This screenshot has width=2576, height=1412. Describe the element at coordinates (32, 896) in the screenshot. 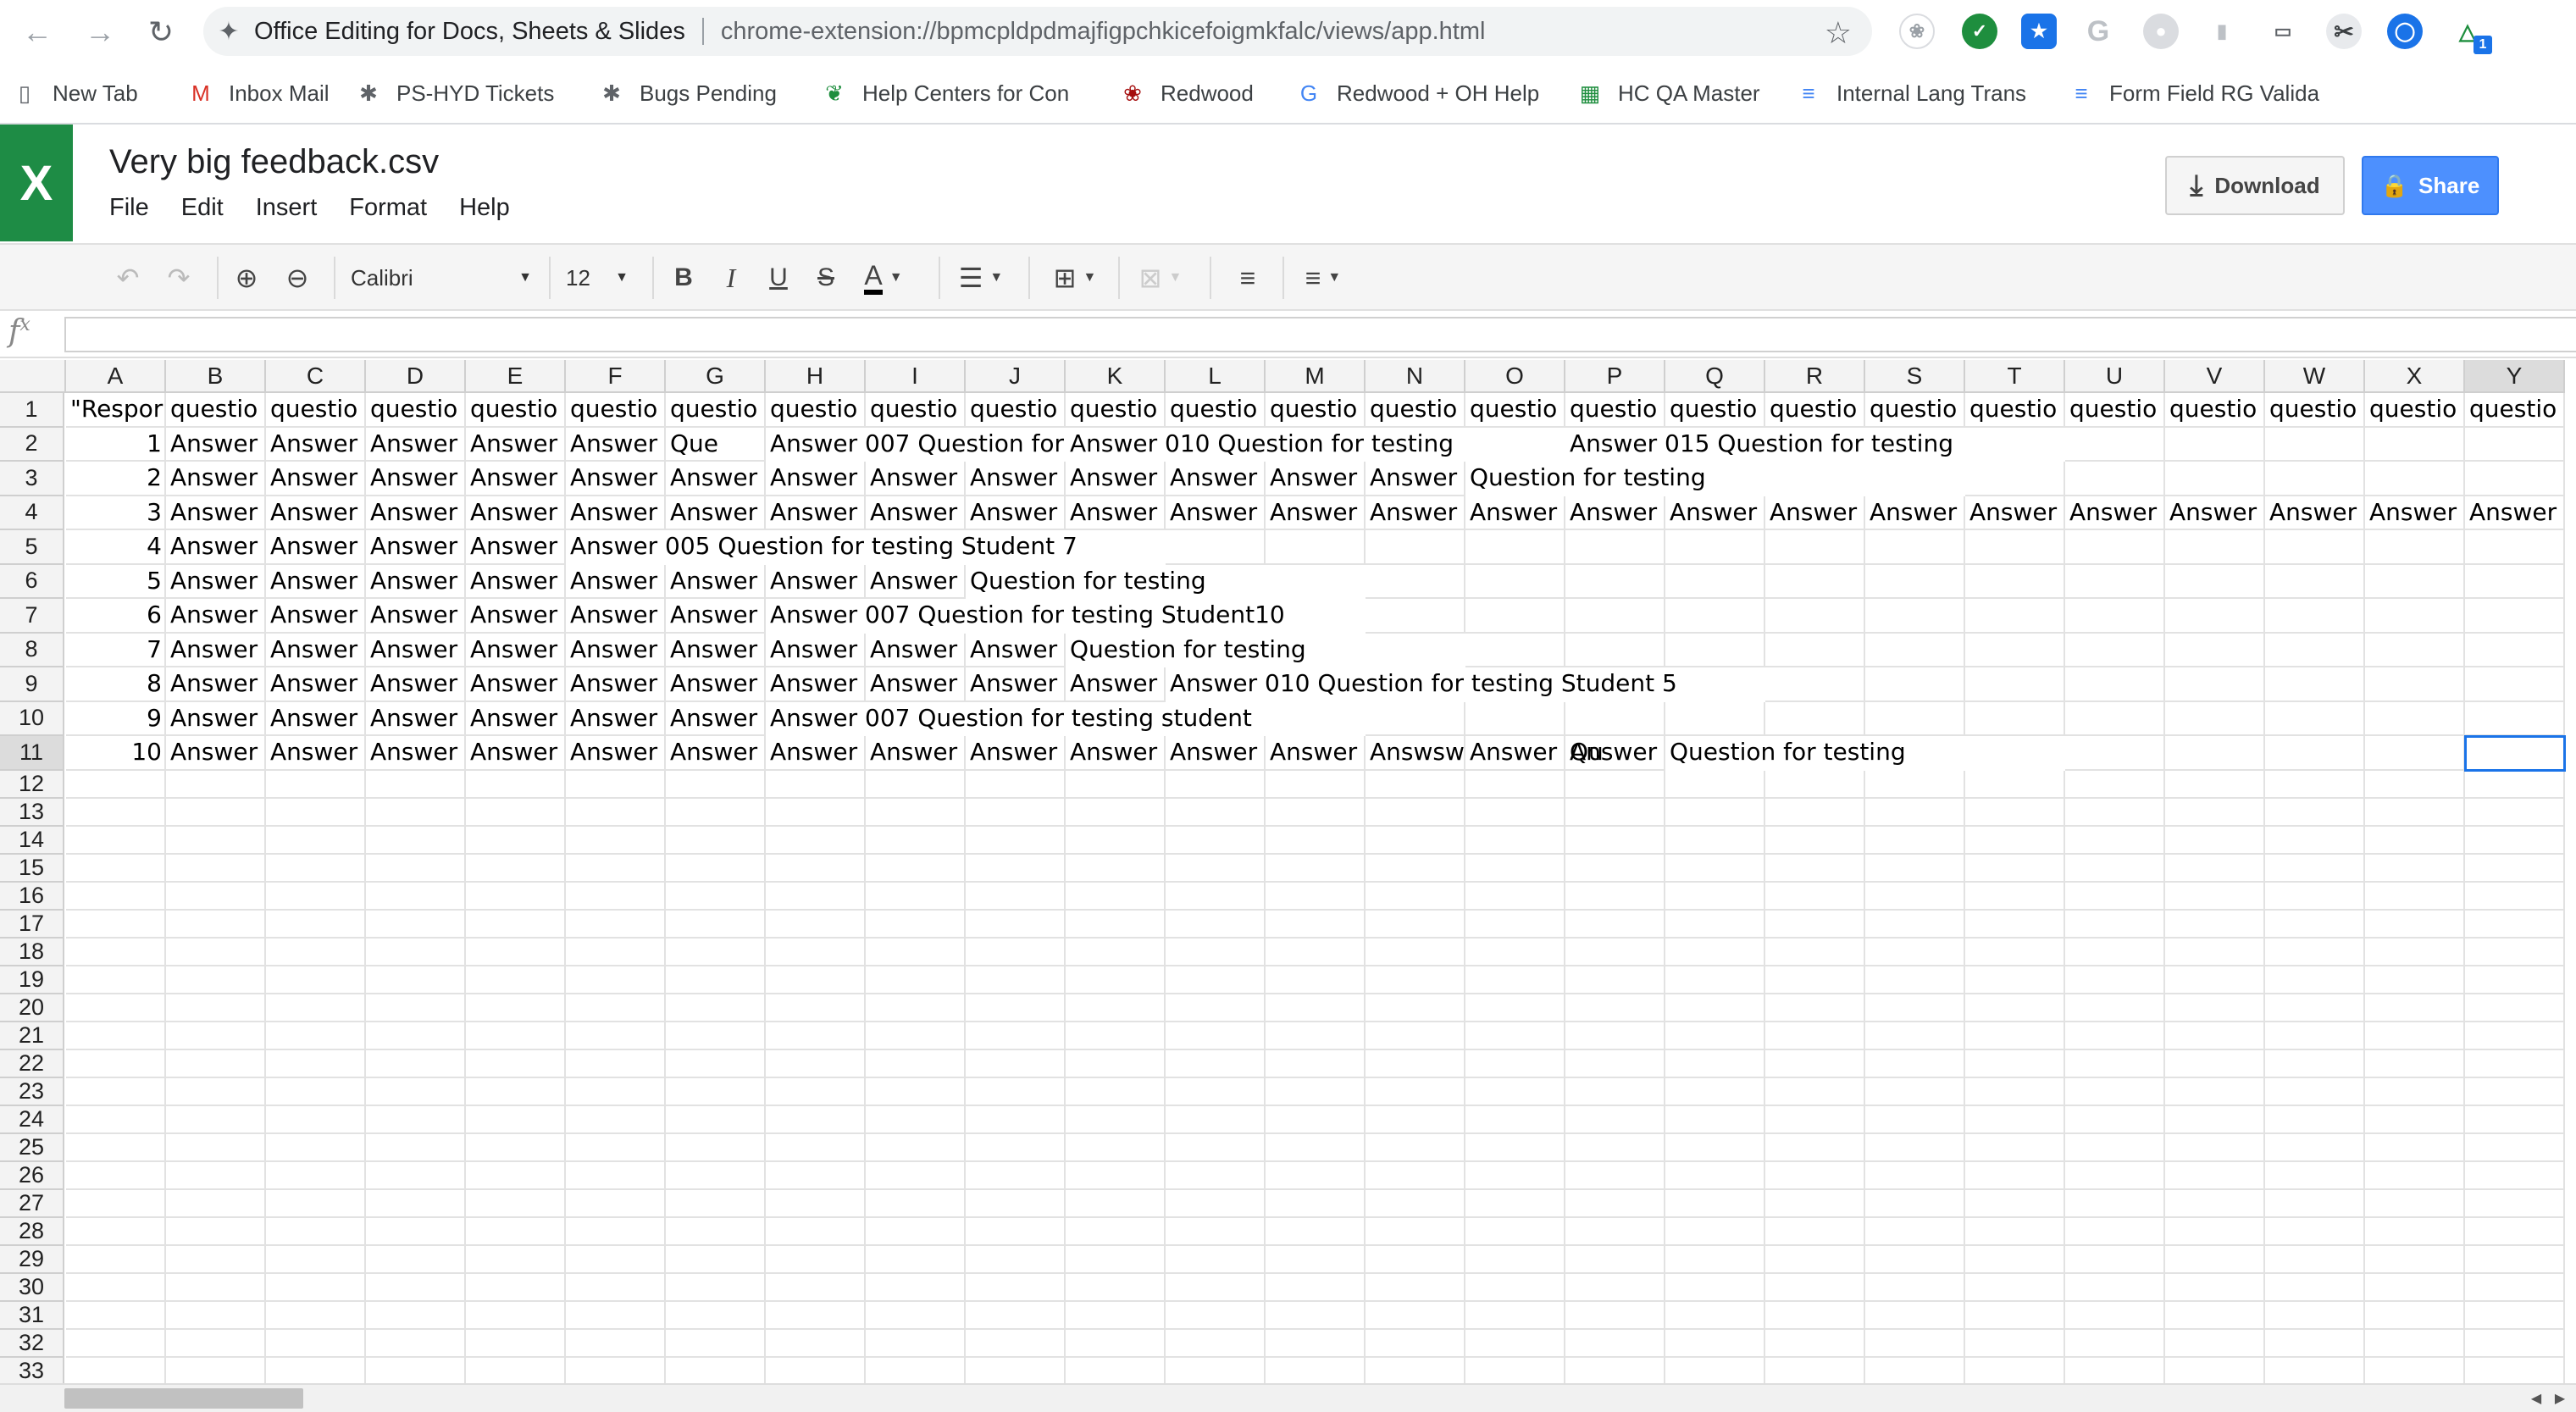

I see `row-header: 16` at that location.